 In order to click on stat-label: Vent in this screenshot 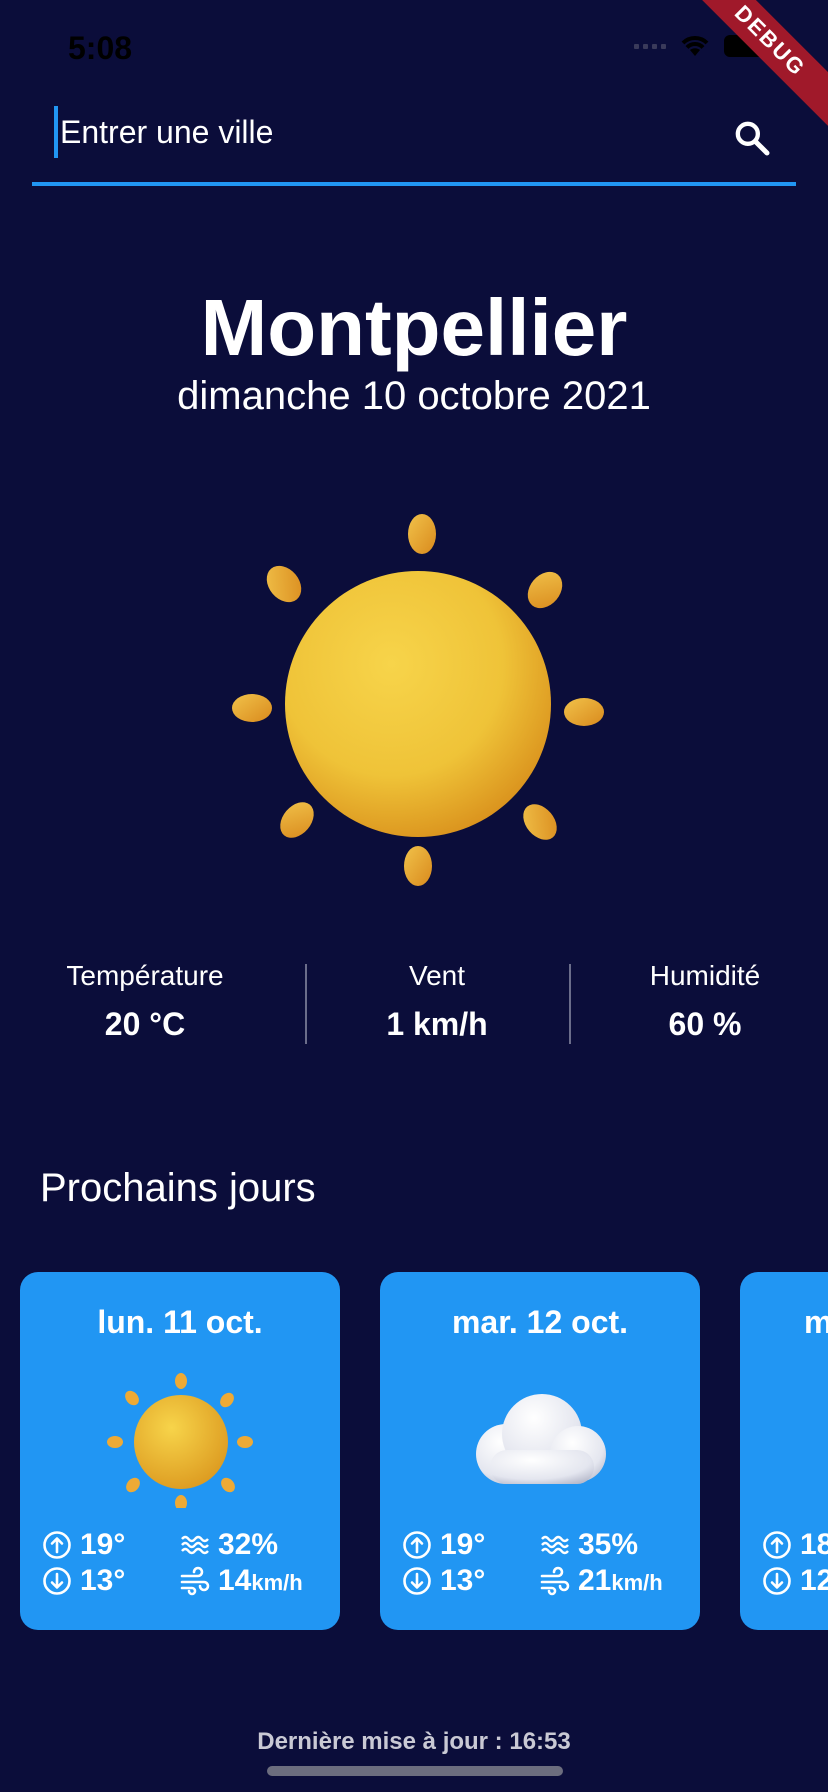, I will do `click(437, 975)`.